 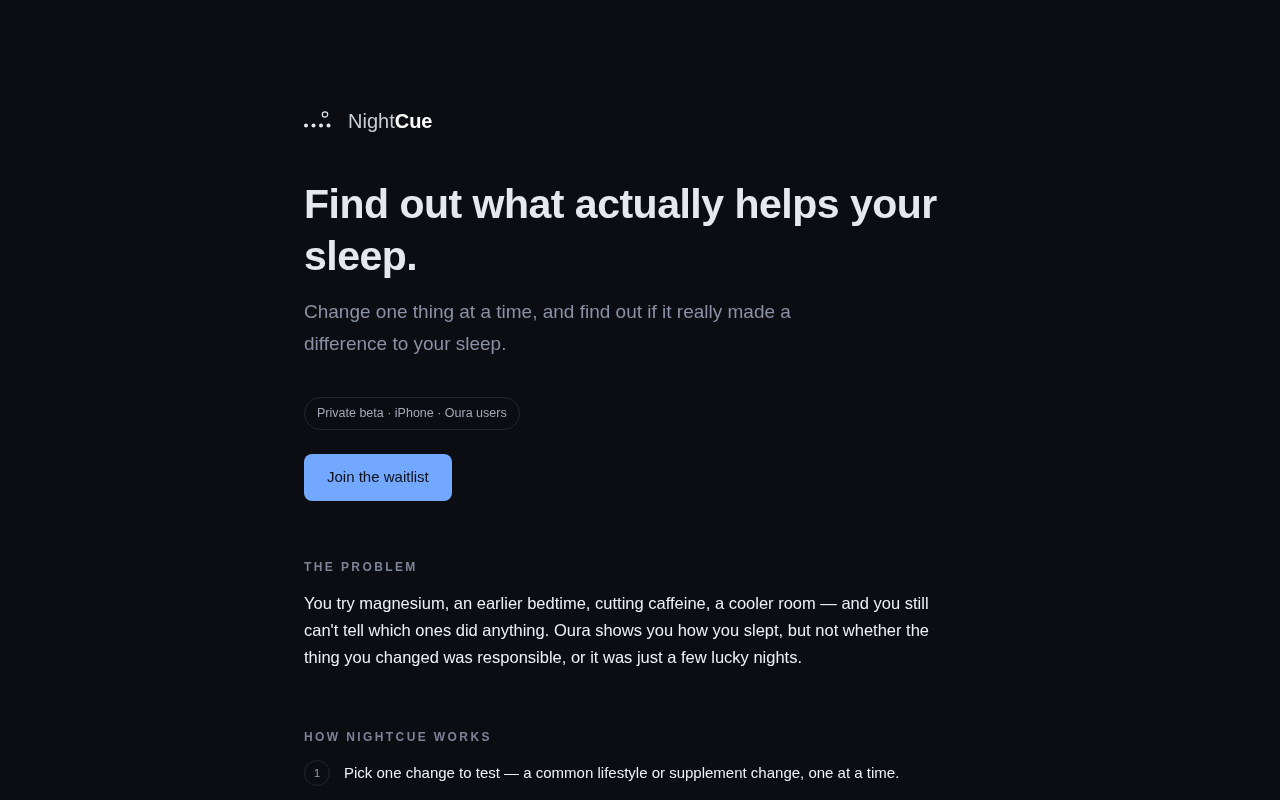 What do you see at coordinates (622, 772) in the screenshot?
I see `step-text: Pick one change to test — a common lifestyle or supplement change, one at a time.` at bounding box center [622, 772].